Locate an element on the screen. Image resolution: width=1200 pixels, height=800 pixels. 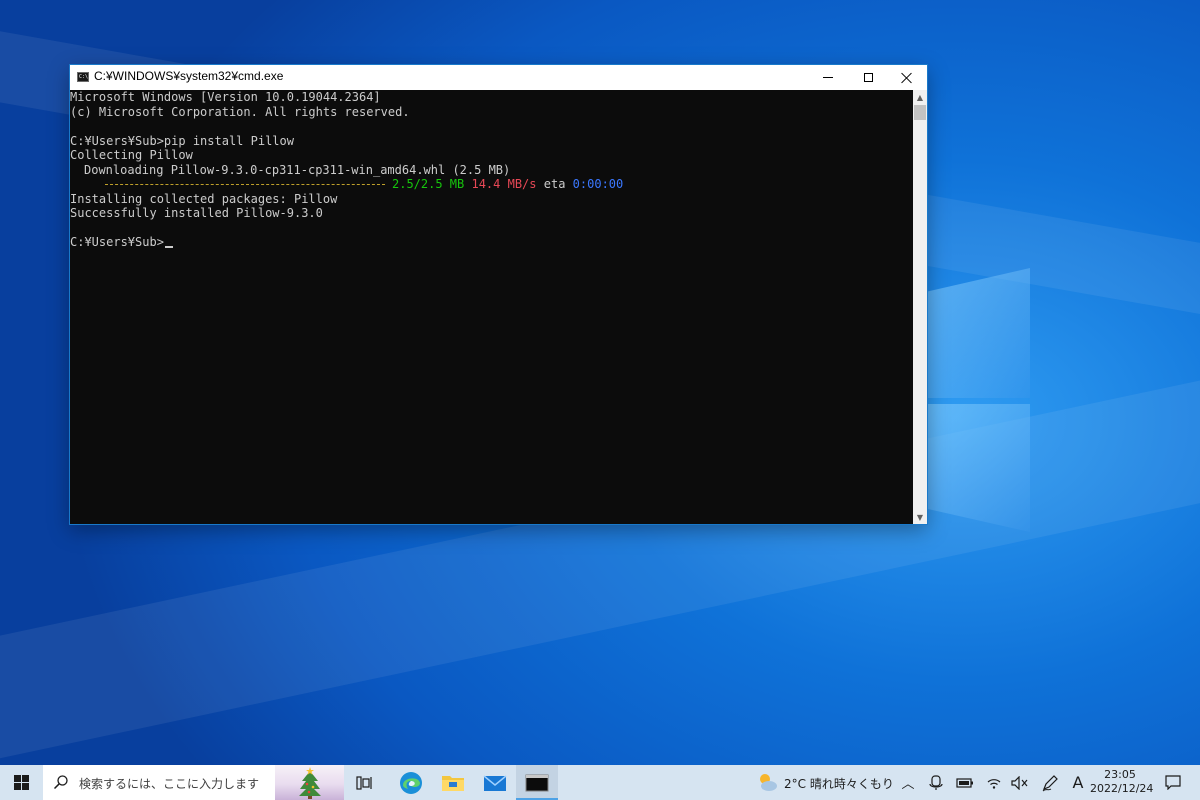
close-icon is located at coordinates (907, 78).